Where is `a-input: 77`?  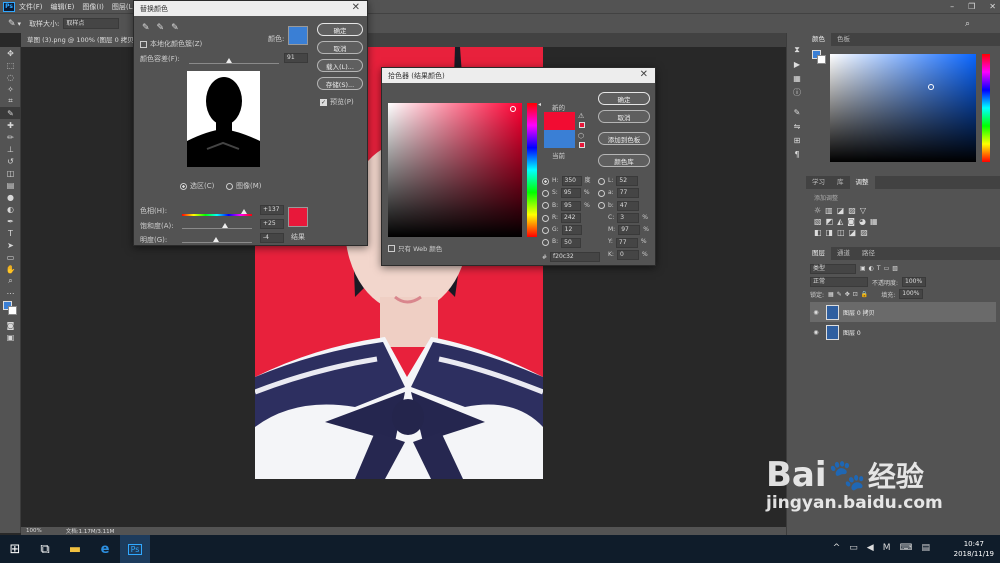 a-input: 77 is located at coordinates (627, 193).